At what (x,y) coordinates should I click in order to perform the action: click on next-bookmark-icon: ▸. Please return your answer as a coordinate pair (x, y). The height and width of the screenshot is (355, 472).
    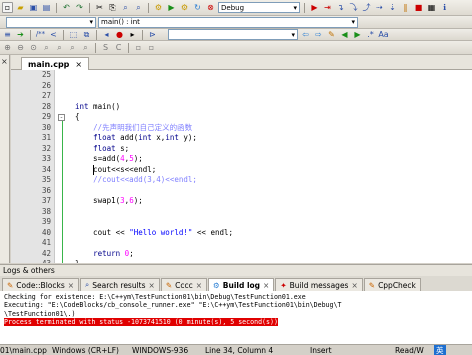
    Looking at the image, I should click on (132, 34).